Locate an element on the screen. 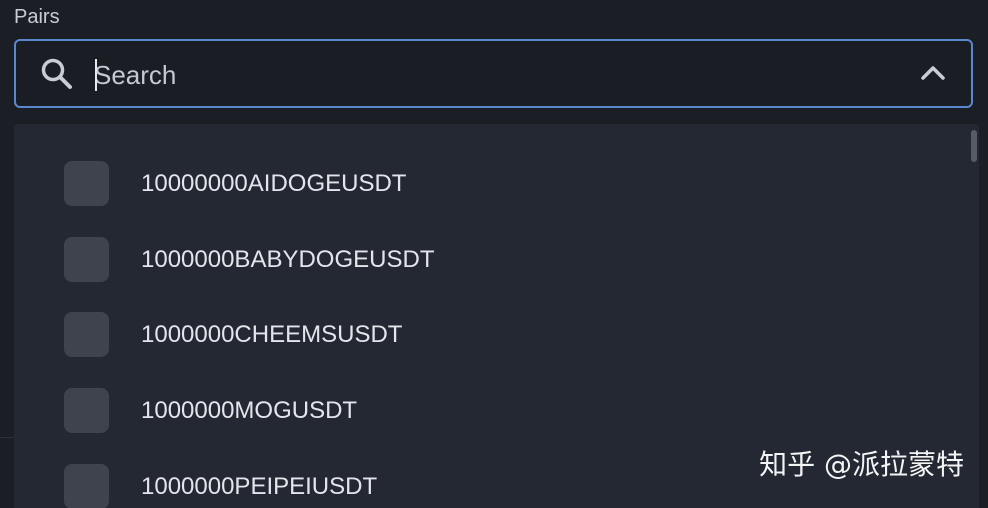 Image resolution: width=988 pixels, height=508 pixels. list-item: 1000000CHEEMSUSDT is located at coordinates (484, 335).